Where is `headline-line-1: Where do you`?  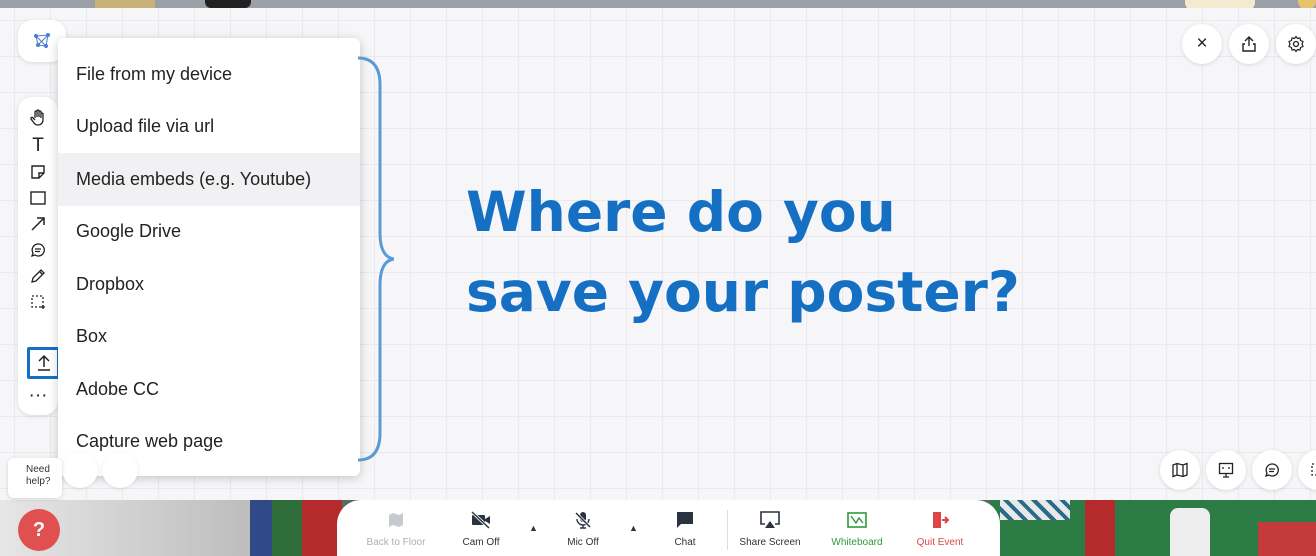 headline-line-1: Where do you is located at coordinates (681, 212).